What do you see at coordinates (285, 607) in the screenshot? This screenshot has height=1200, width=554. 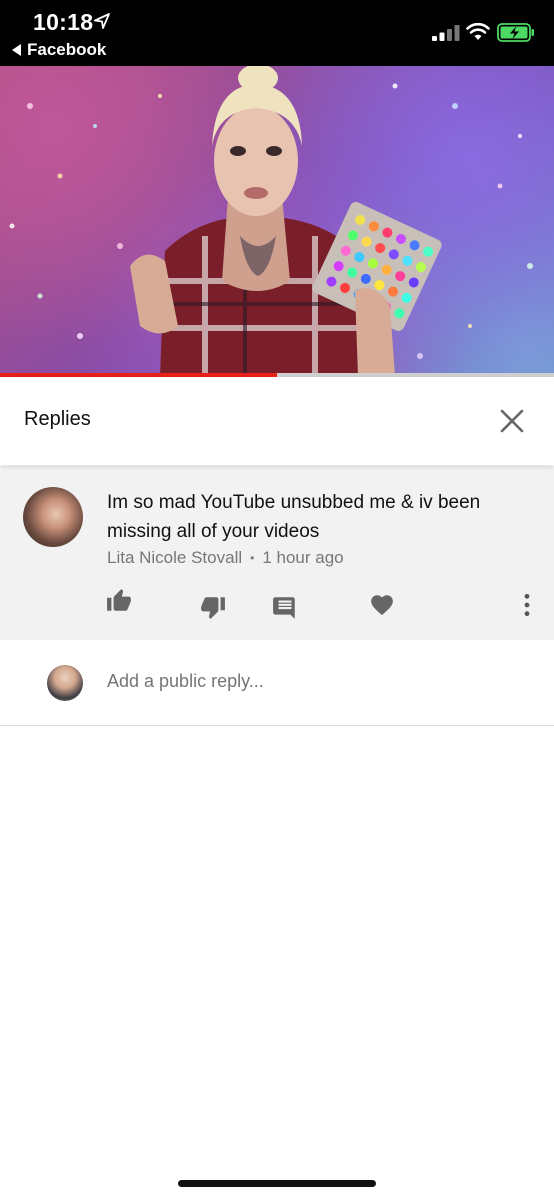 I see `reply-comment-icon` at bounding box center [285, 607].